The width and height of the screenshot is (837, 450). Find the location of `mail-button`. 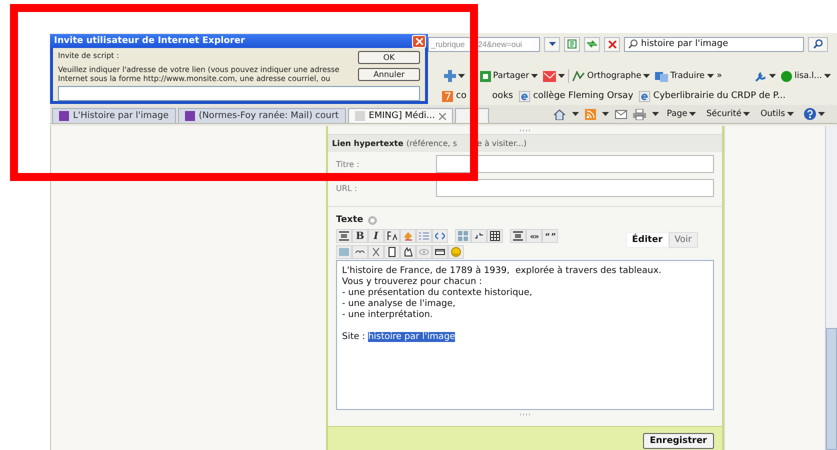

mail-button is located at coordinates (554, 76).